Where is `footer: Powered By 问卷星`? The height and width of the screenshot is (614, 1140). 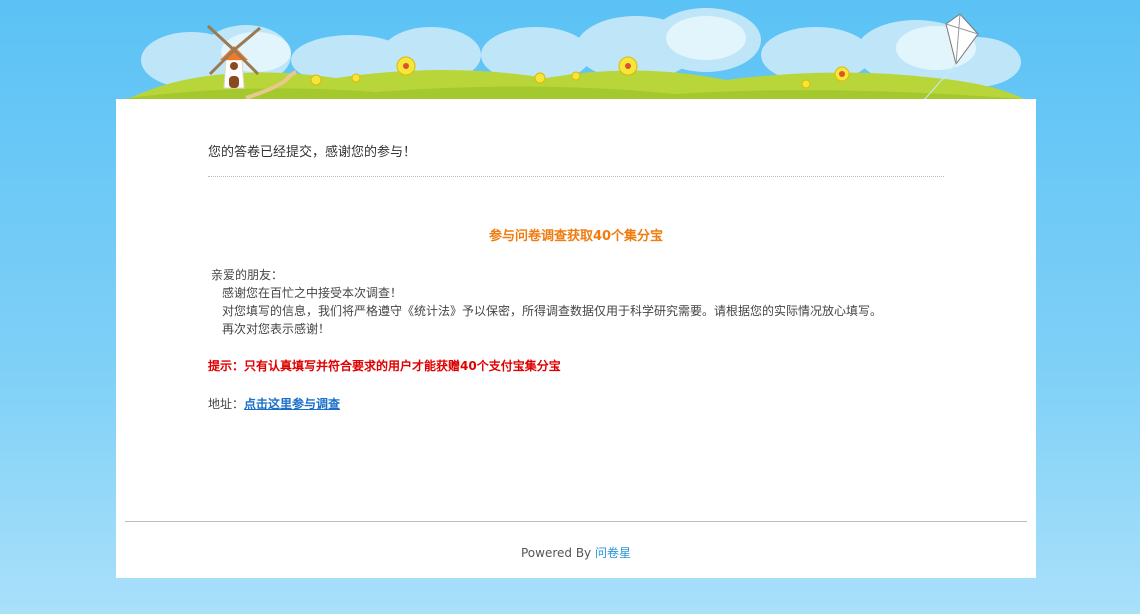
footer: Powered By 问卷星 is located at coordinates (576, 552).